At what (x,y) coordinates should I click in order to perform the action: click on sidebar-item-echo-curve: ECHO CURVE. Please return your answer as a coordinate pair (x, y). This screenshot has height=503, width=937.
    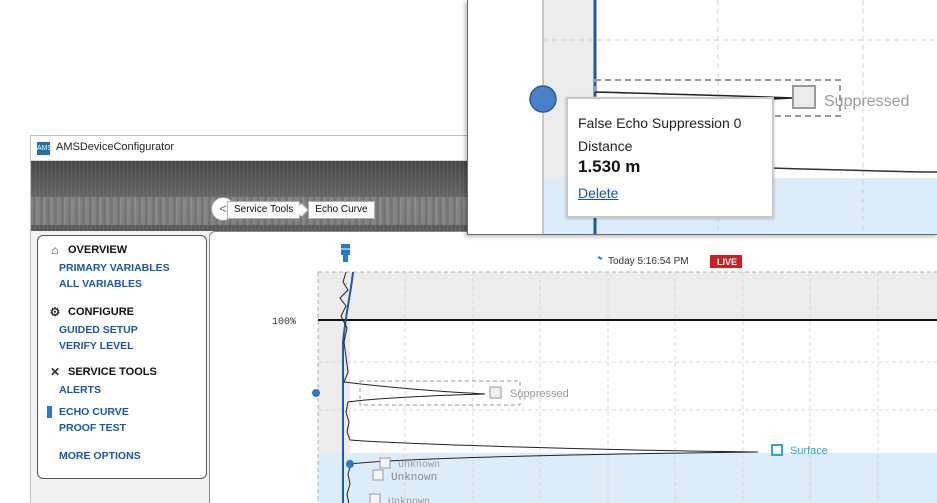
    Looking at the image, I should click on (94, 412).